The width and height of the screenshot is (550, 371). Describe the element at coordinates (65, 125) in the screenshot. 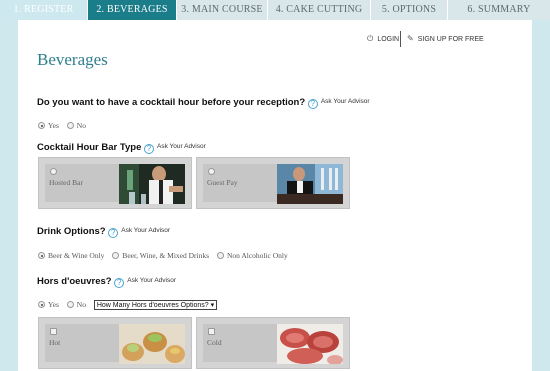

I see `cocktail-hour-options: Yes No` at that location.